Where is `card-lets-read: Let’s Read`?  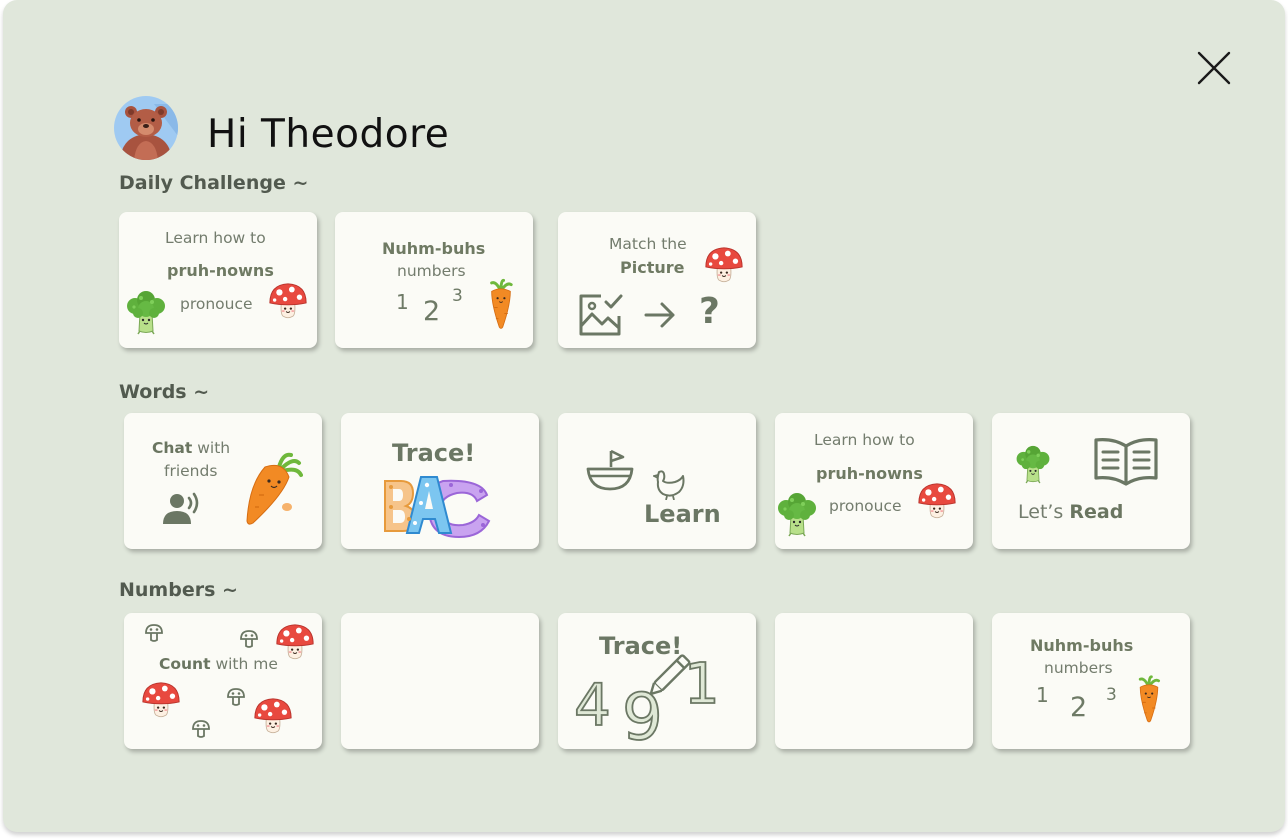
card-lets-read: Let’s Read is located at coordinates (1091, 481).